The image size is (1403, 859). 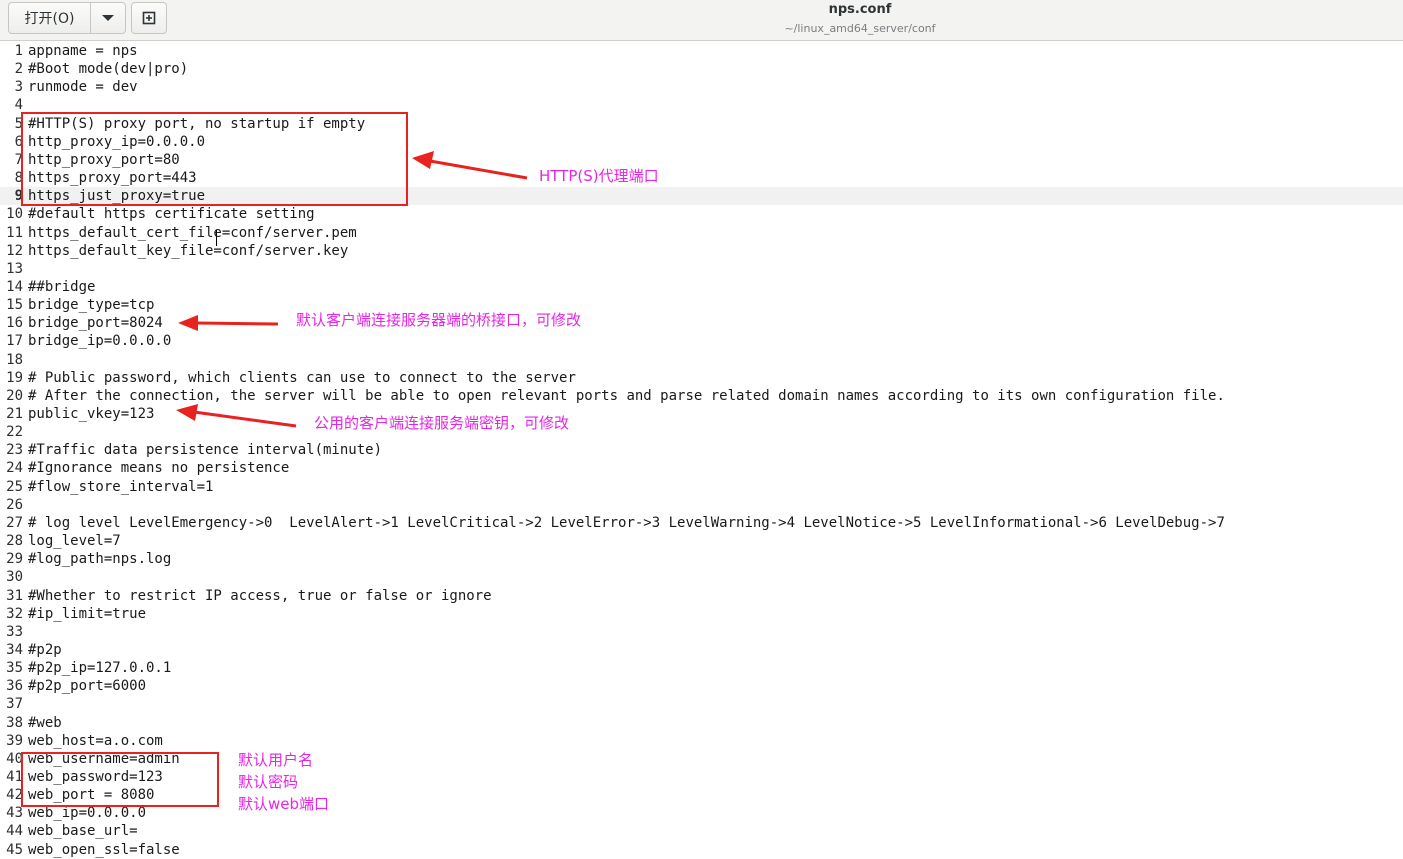 What do you see at coordinates (228, 323) in the screenshot?
I see `arrow-bridge-port` at bounding box center [228, 323].